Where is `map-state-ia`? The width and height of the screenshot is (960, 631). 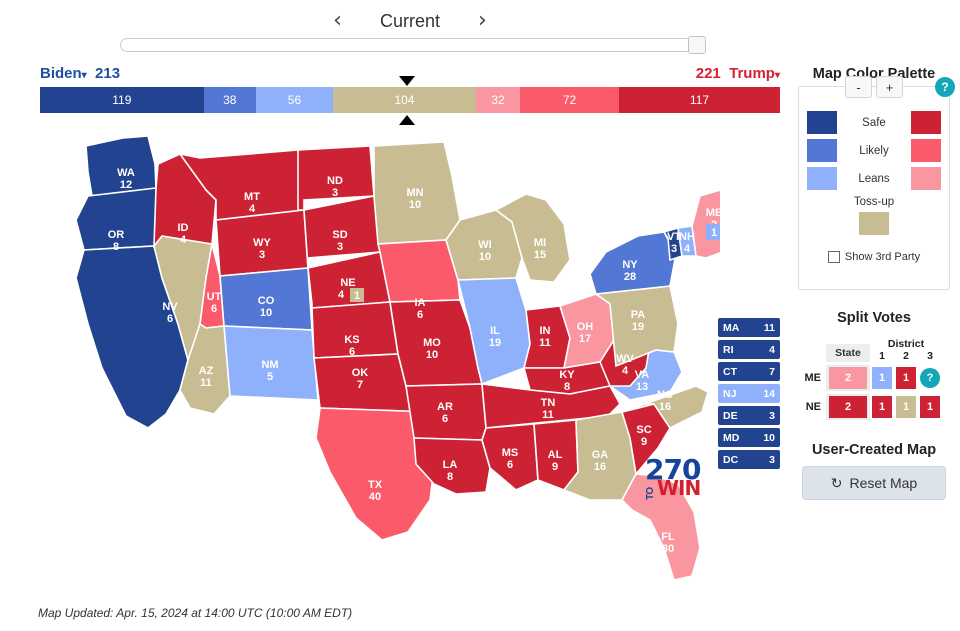
map-state-ia is located at coordinates (418, 271).